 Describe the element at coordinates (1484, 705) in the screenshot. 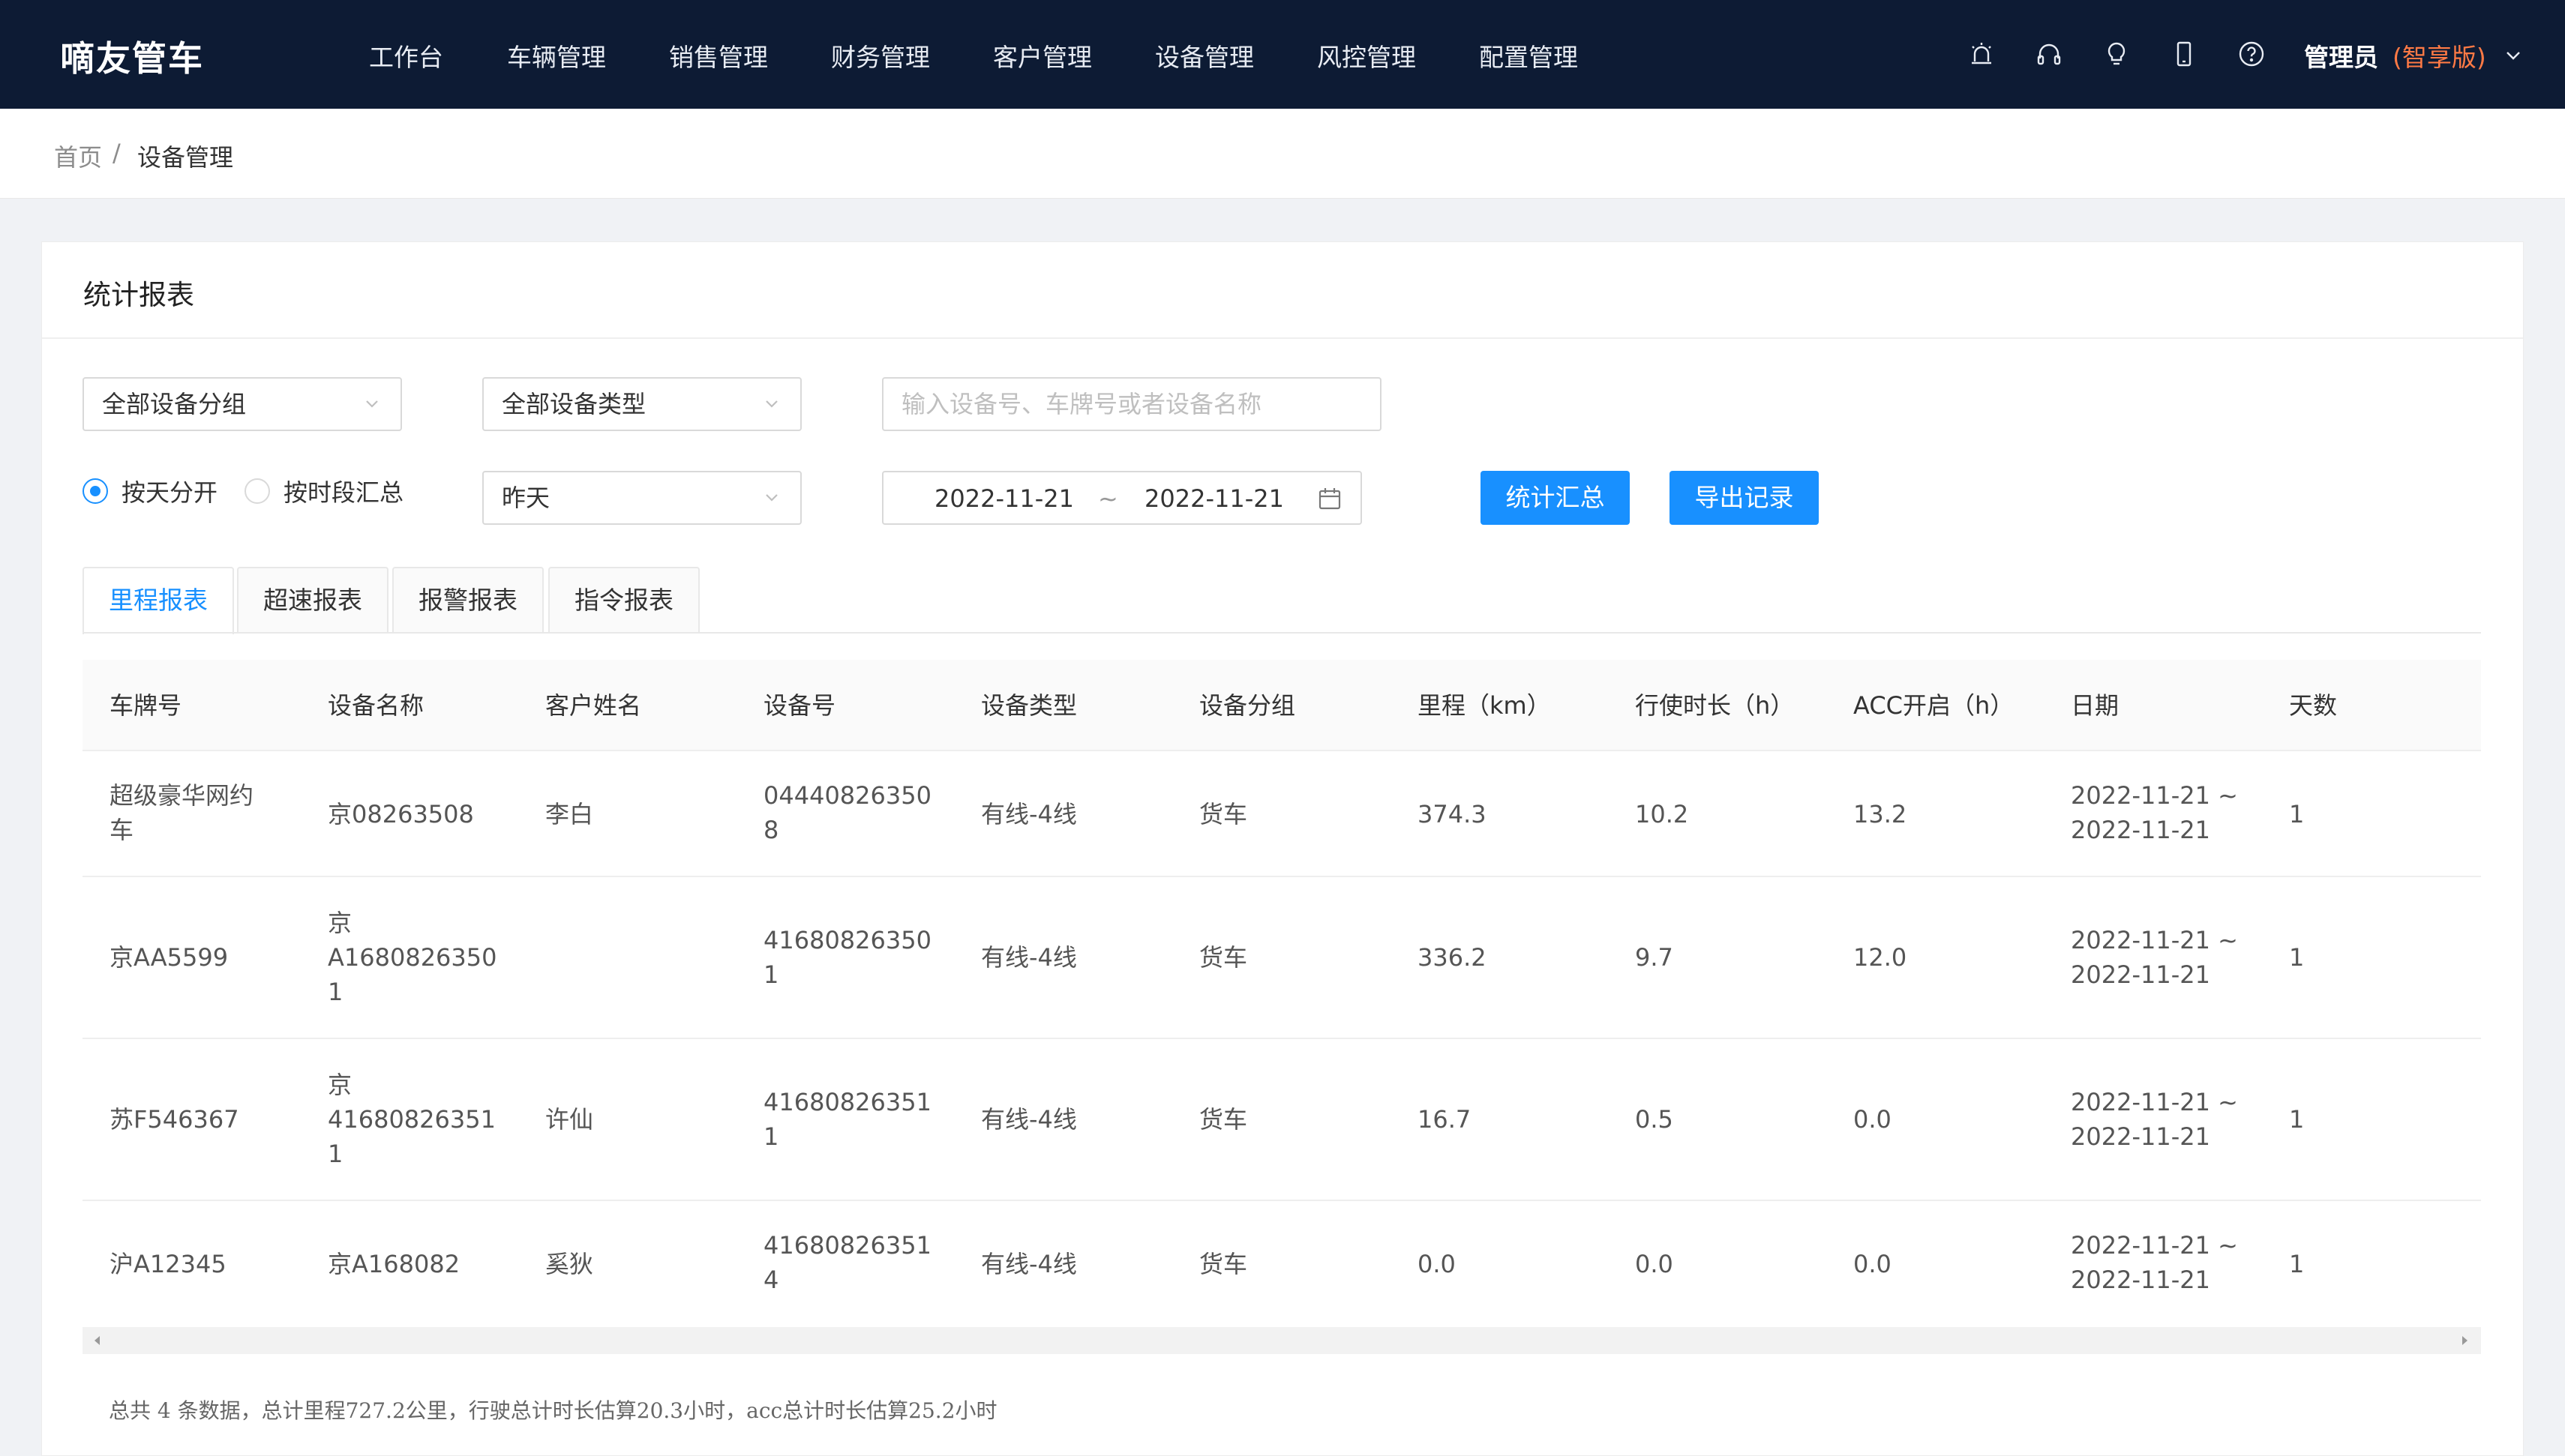

I see `column-header: 里程（km）` at that location.